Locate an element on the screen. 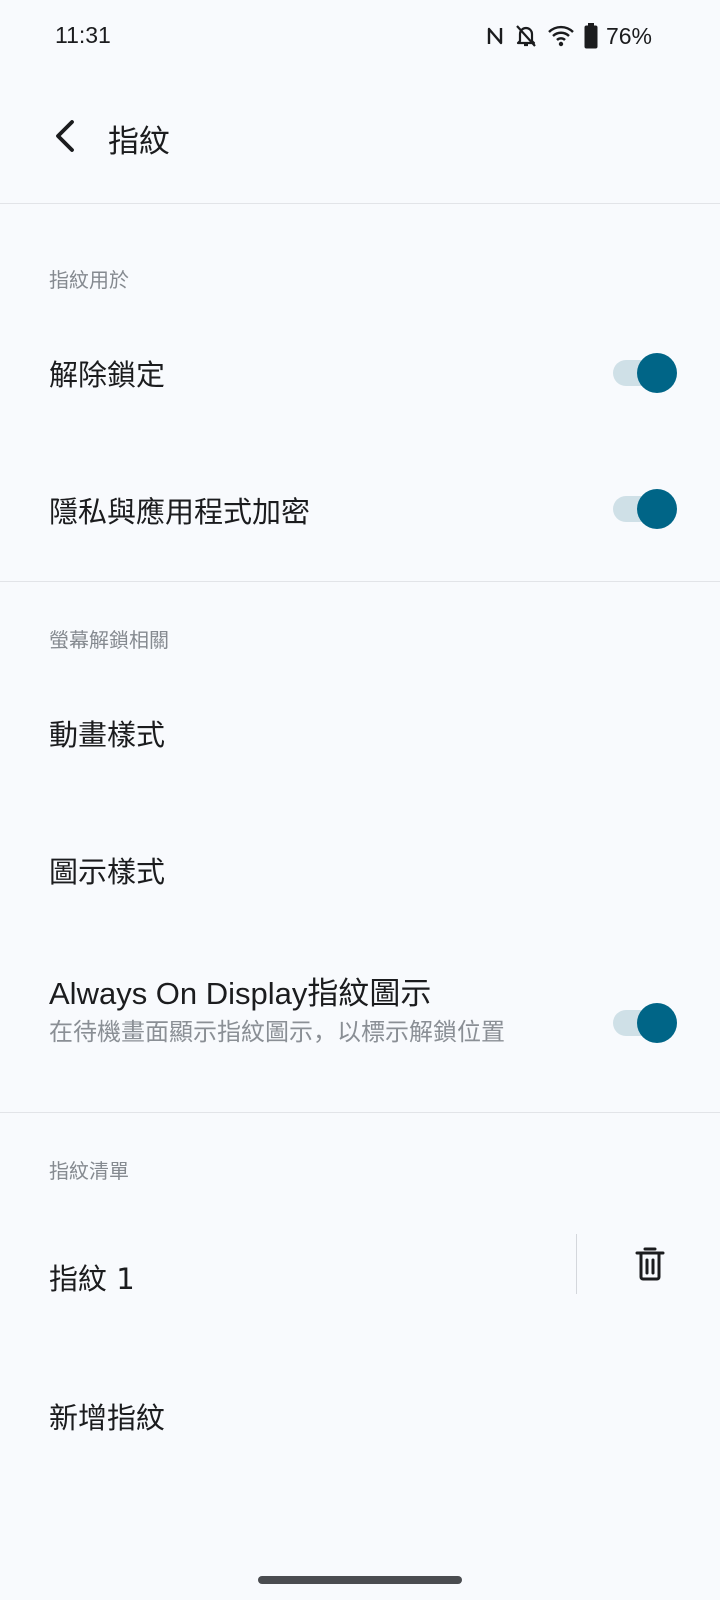  add-fingerprint-row: 新增指紋 is located at coordinates (360, 1415).